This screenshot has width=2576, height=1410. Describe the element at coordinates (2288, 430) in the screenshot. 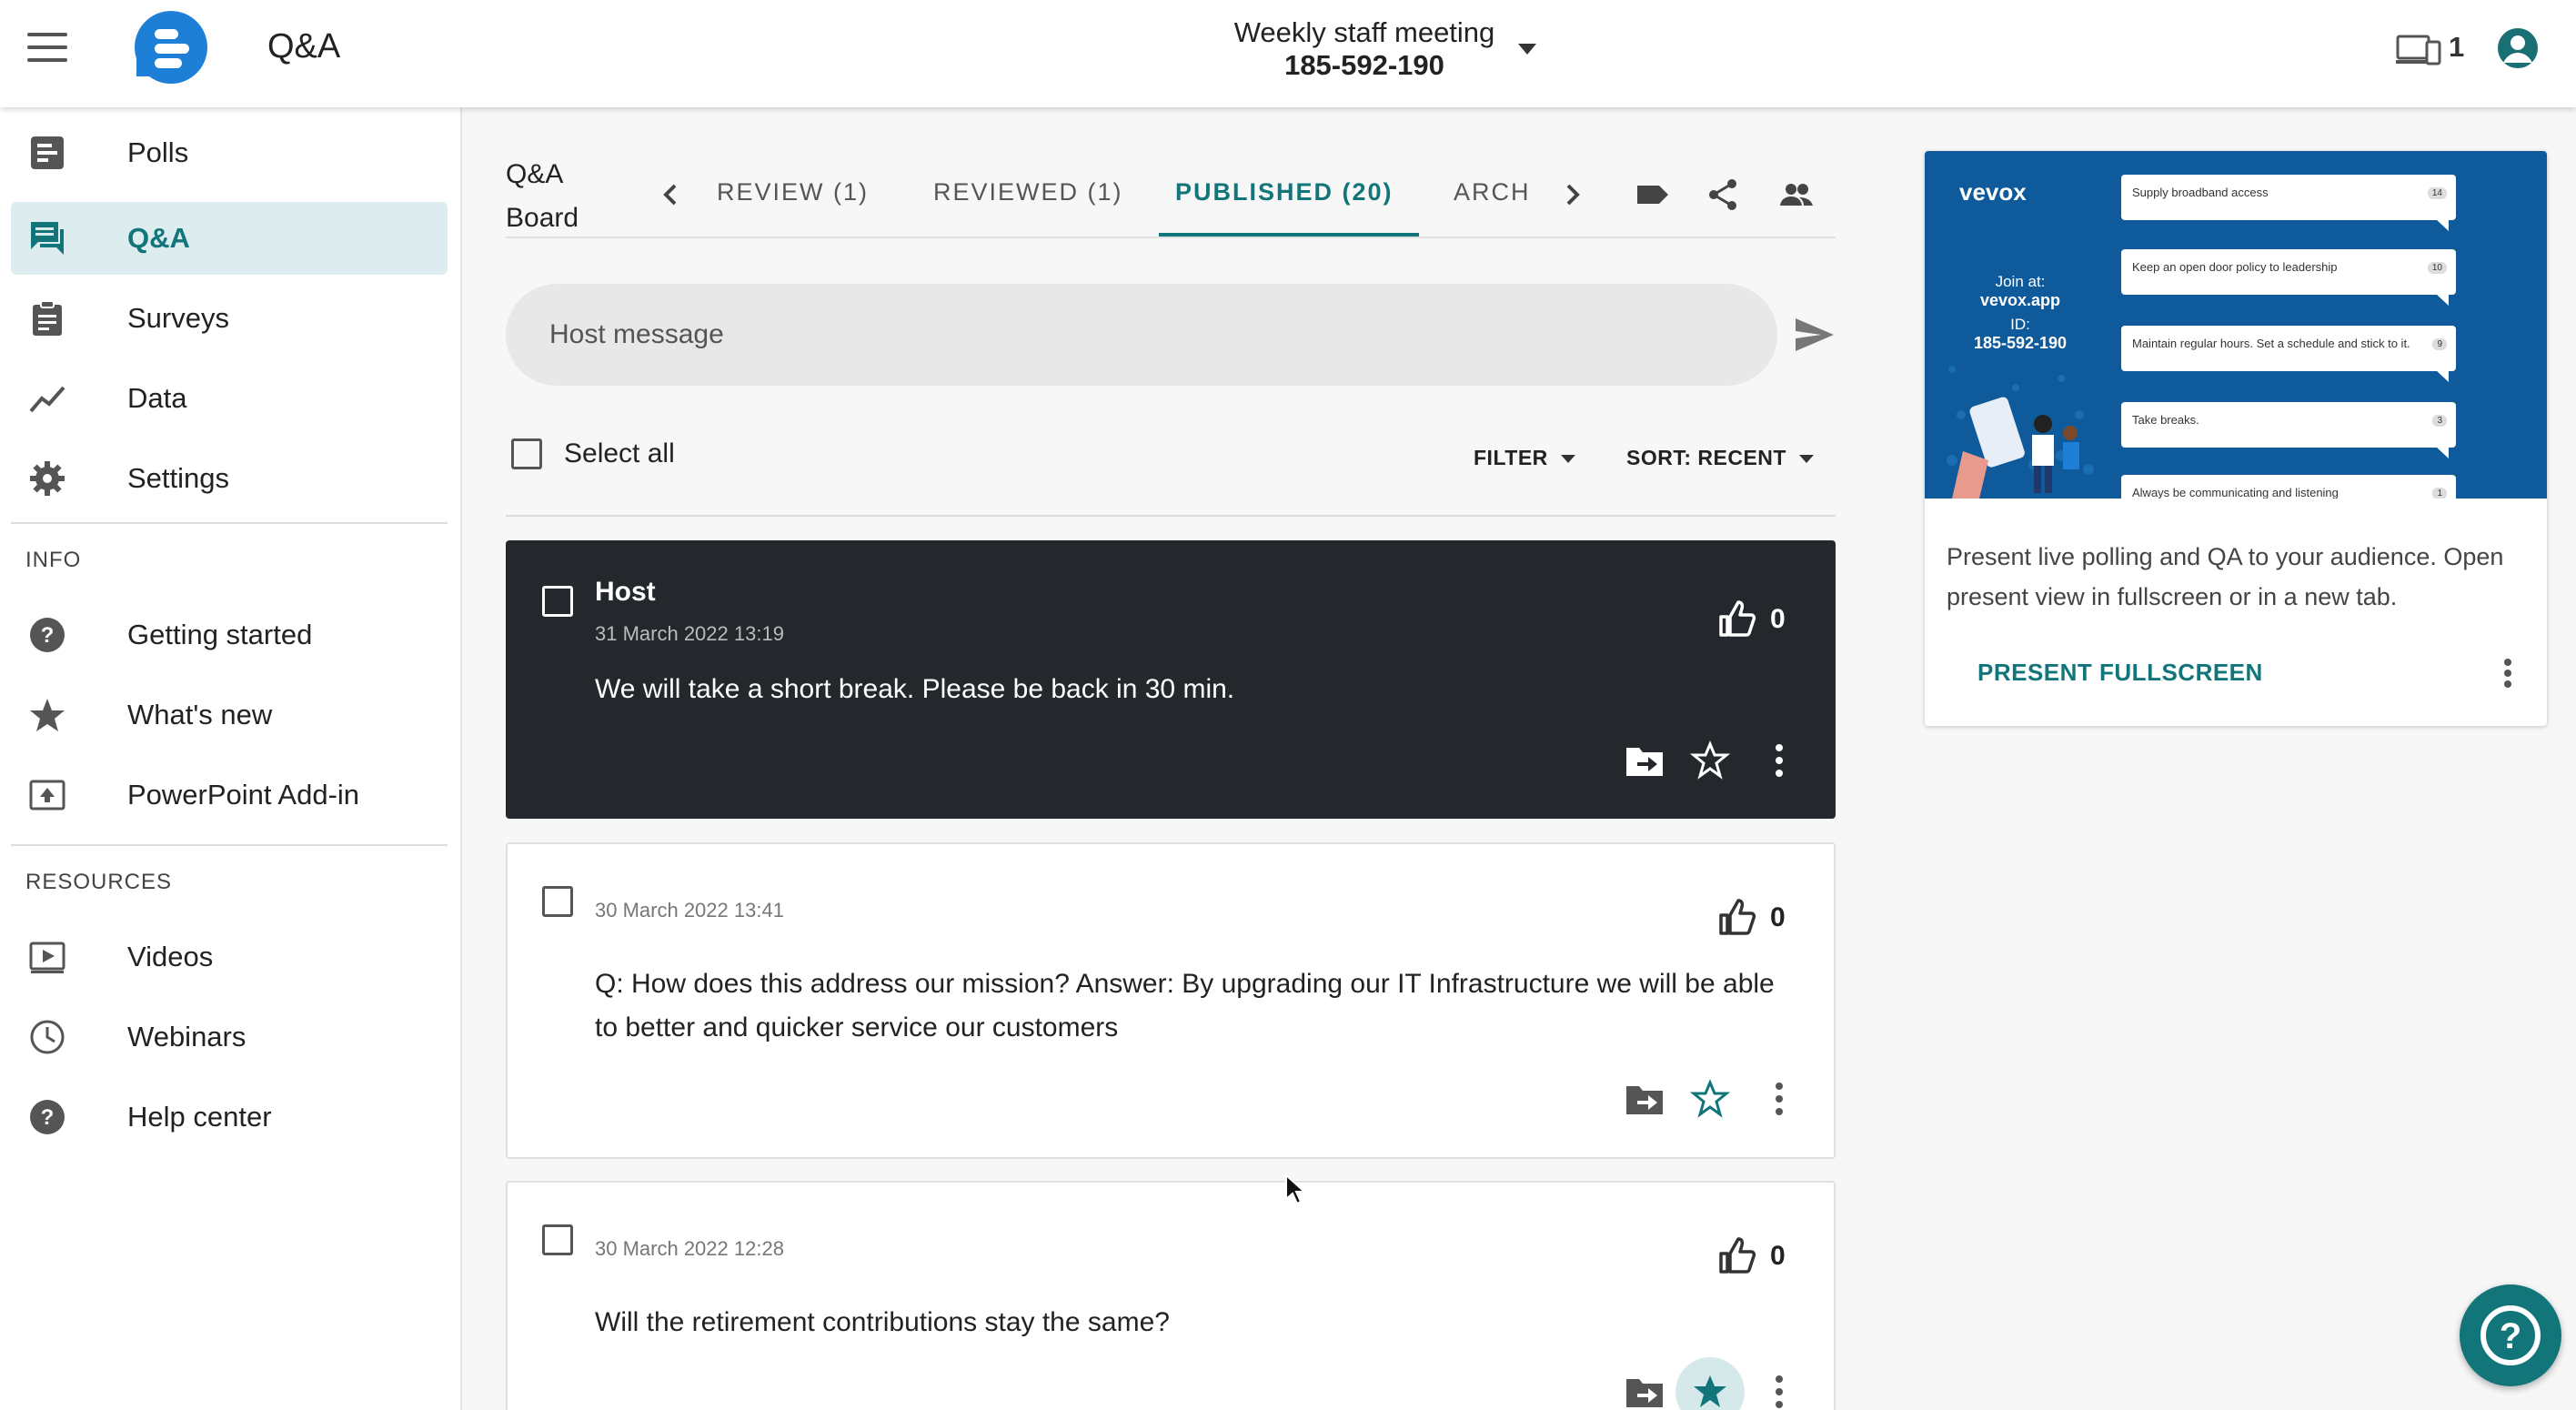

I see `preview-question: Take breaks. 3` at that location.